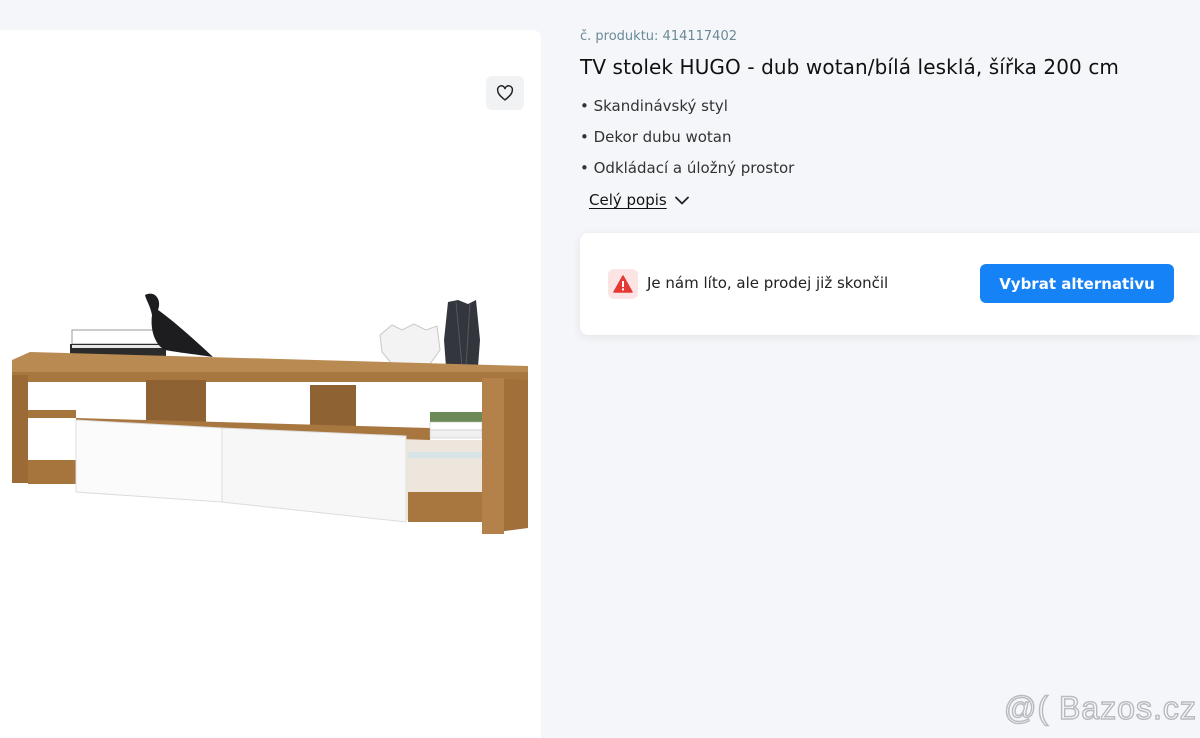 This screenshot has width=1200, height=738. What do you see at coordinates (658, 36) in the screenshot?
I see `product-code: č. produktu: 414117402` at bounding box center [658, 36].